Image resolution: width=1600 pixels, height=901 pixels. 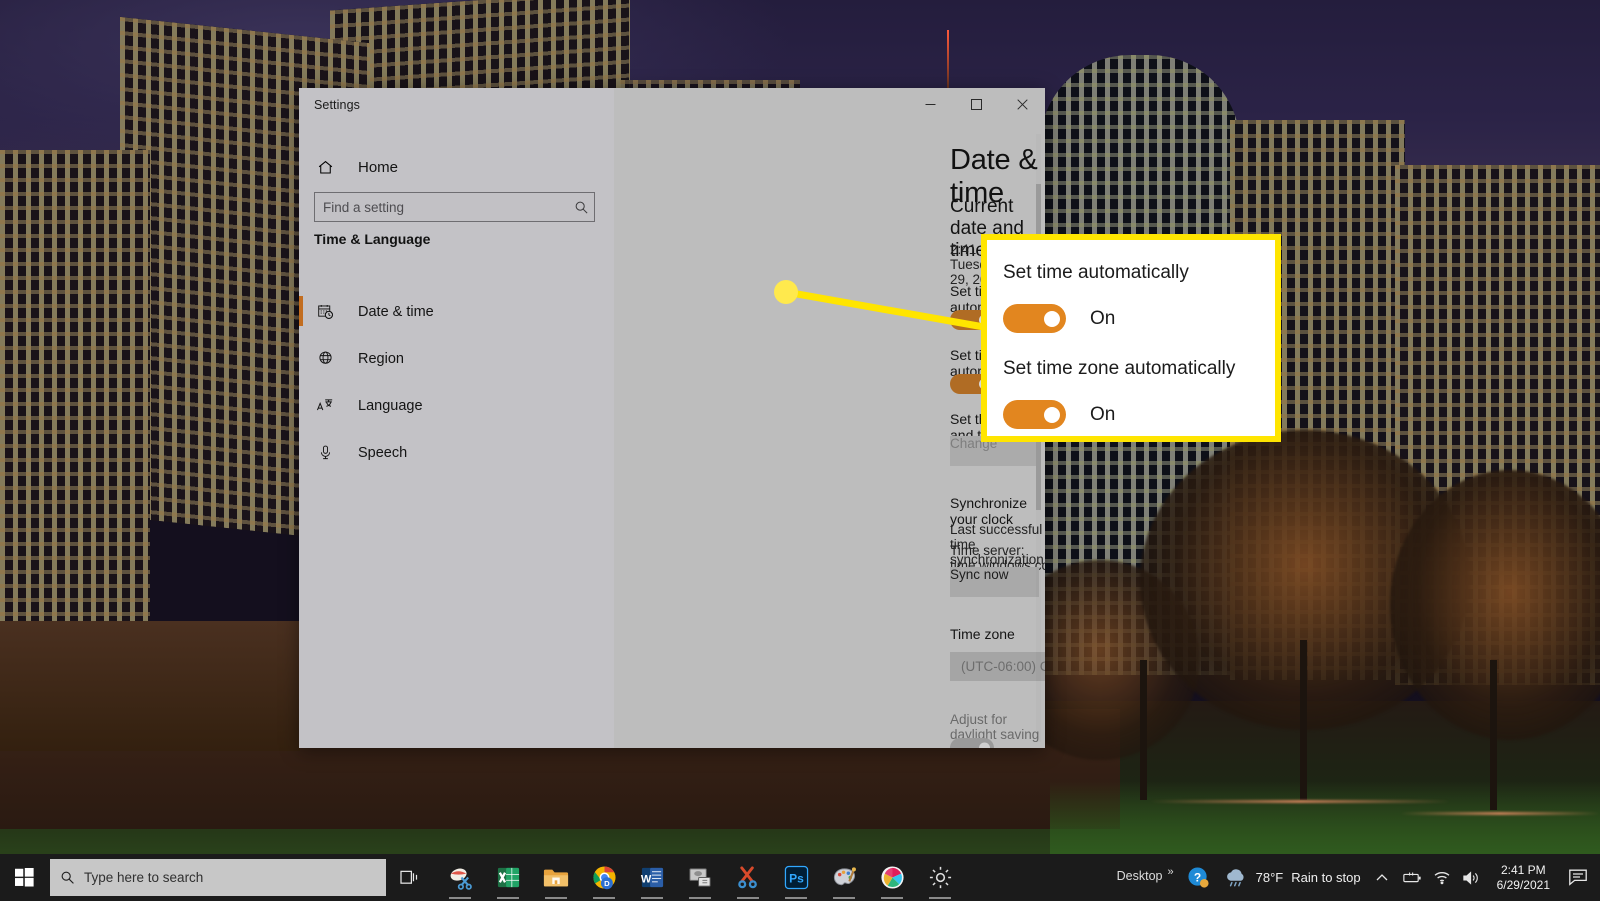 I want to click on callout-label-2: Set time zone automatically, so click(x=1119, y=368).